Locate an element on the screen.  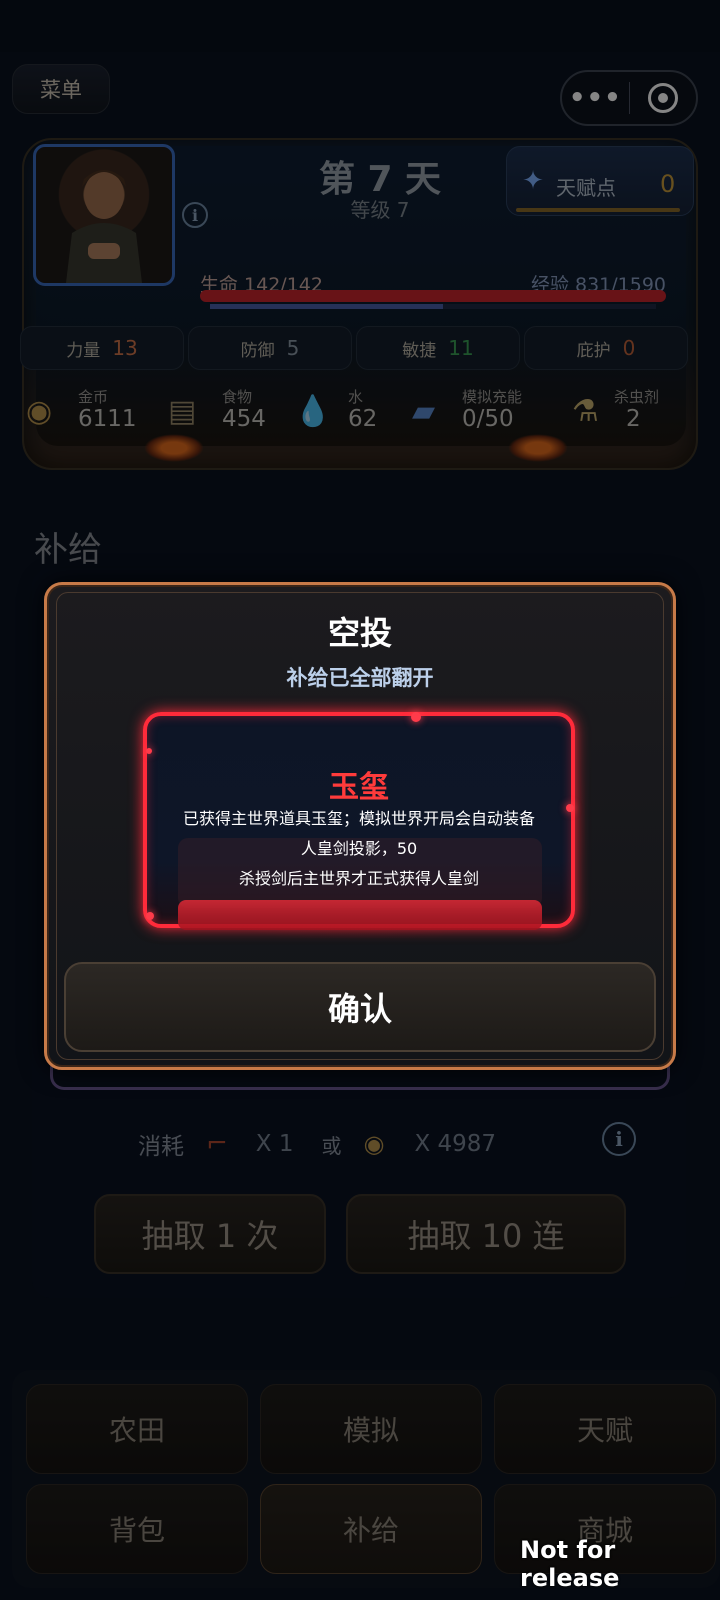
confirm-button: 确认 is located at coordinates (360, 1007).